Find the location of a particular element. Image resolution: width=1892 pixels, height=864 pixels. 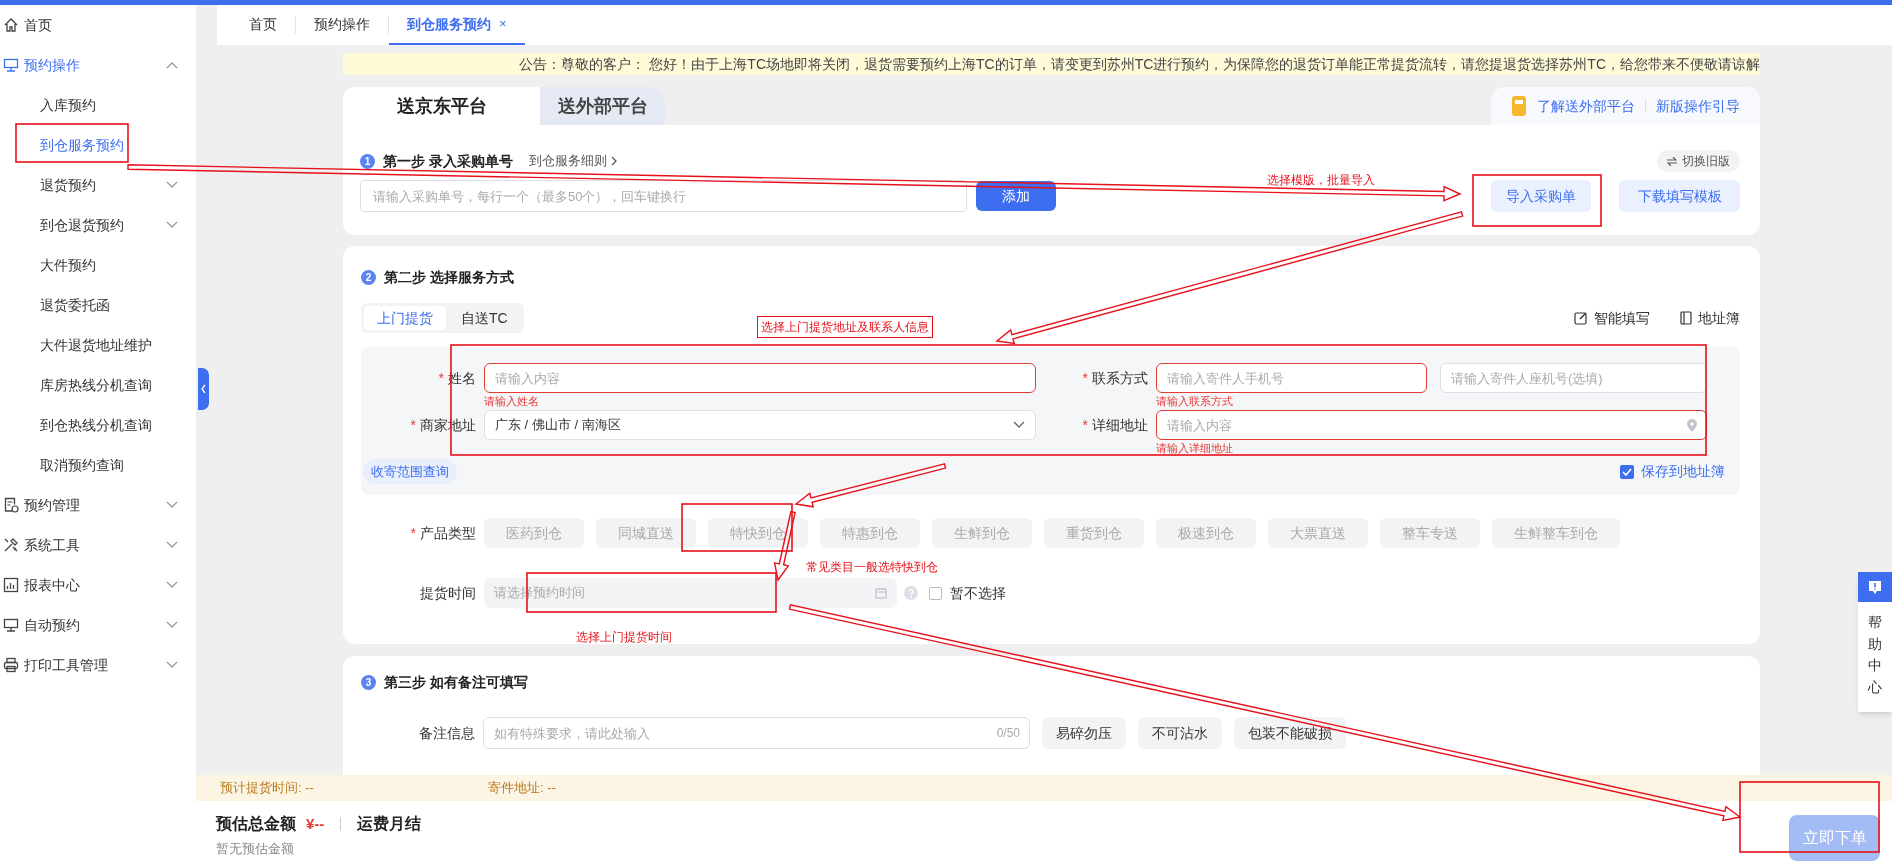

sender-address: 寄件地址: -- is located at coordinates (522, 788).